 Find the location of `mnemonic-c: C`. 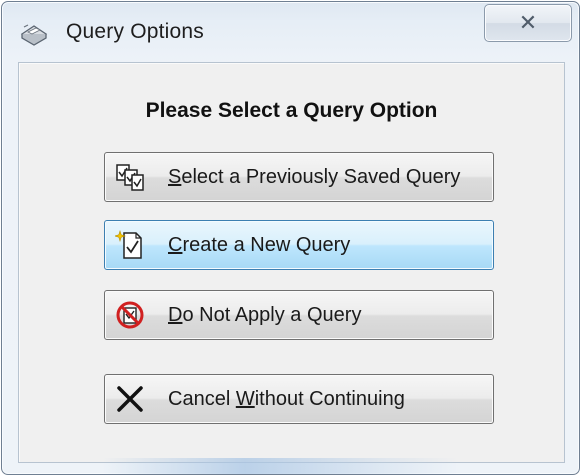

mnemonic-c: C is located at coordinates (175, 245).